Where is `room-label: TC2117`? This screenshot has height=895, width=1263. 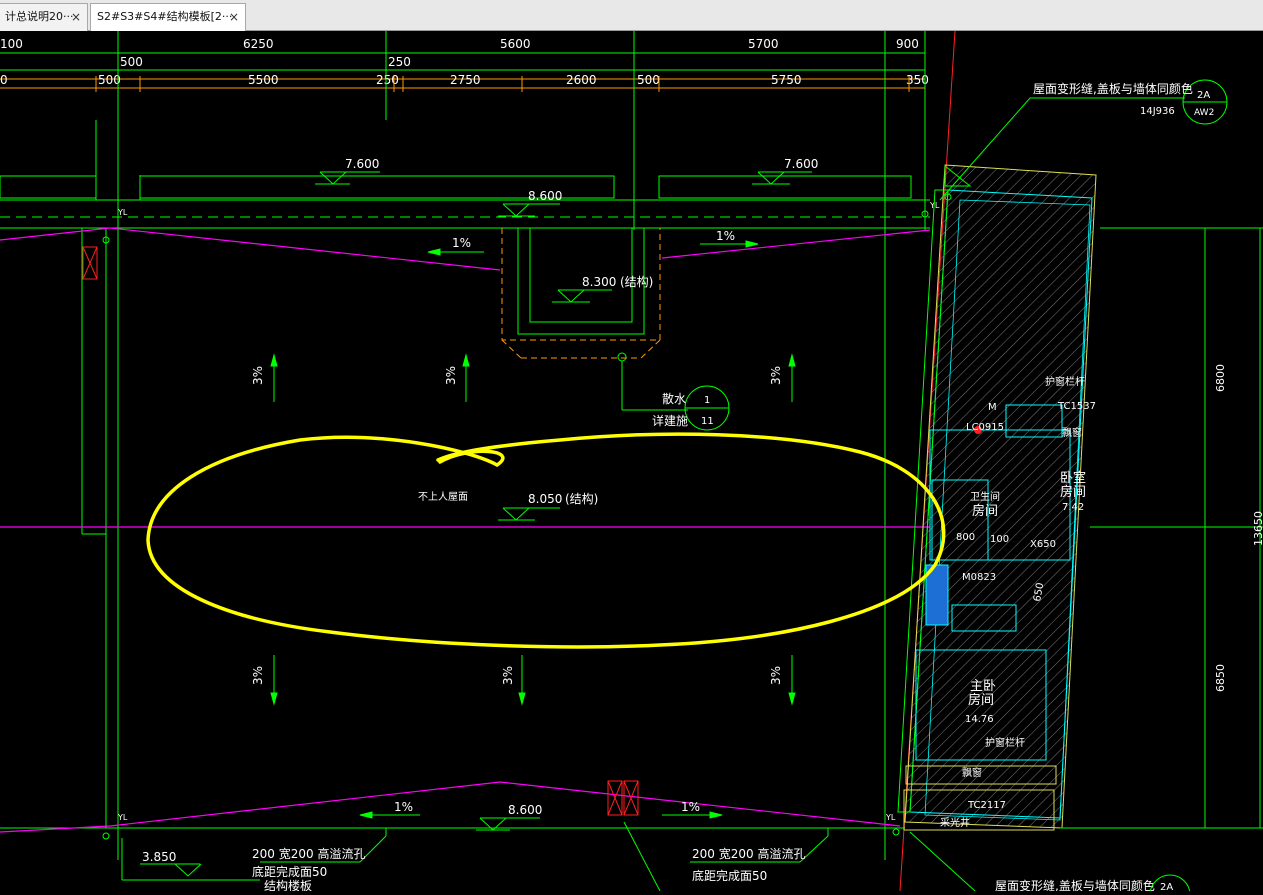
room-label: TC2117 is located at coordinates (986, 805).